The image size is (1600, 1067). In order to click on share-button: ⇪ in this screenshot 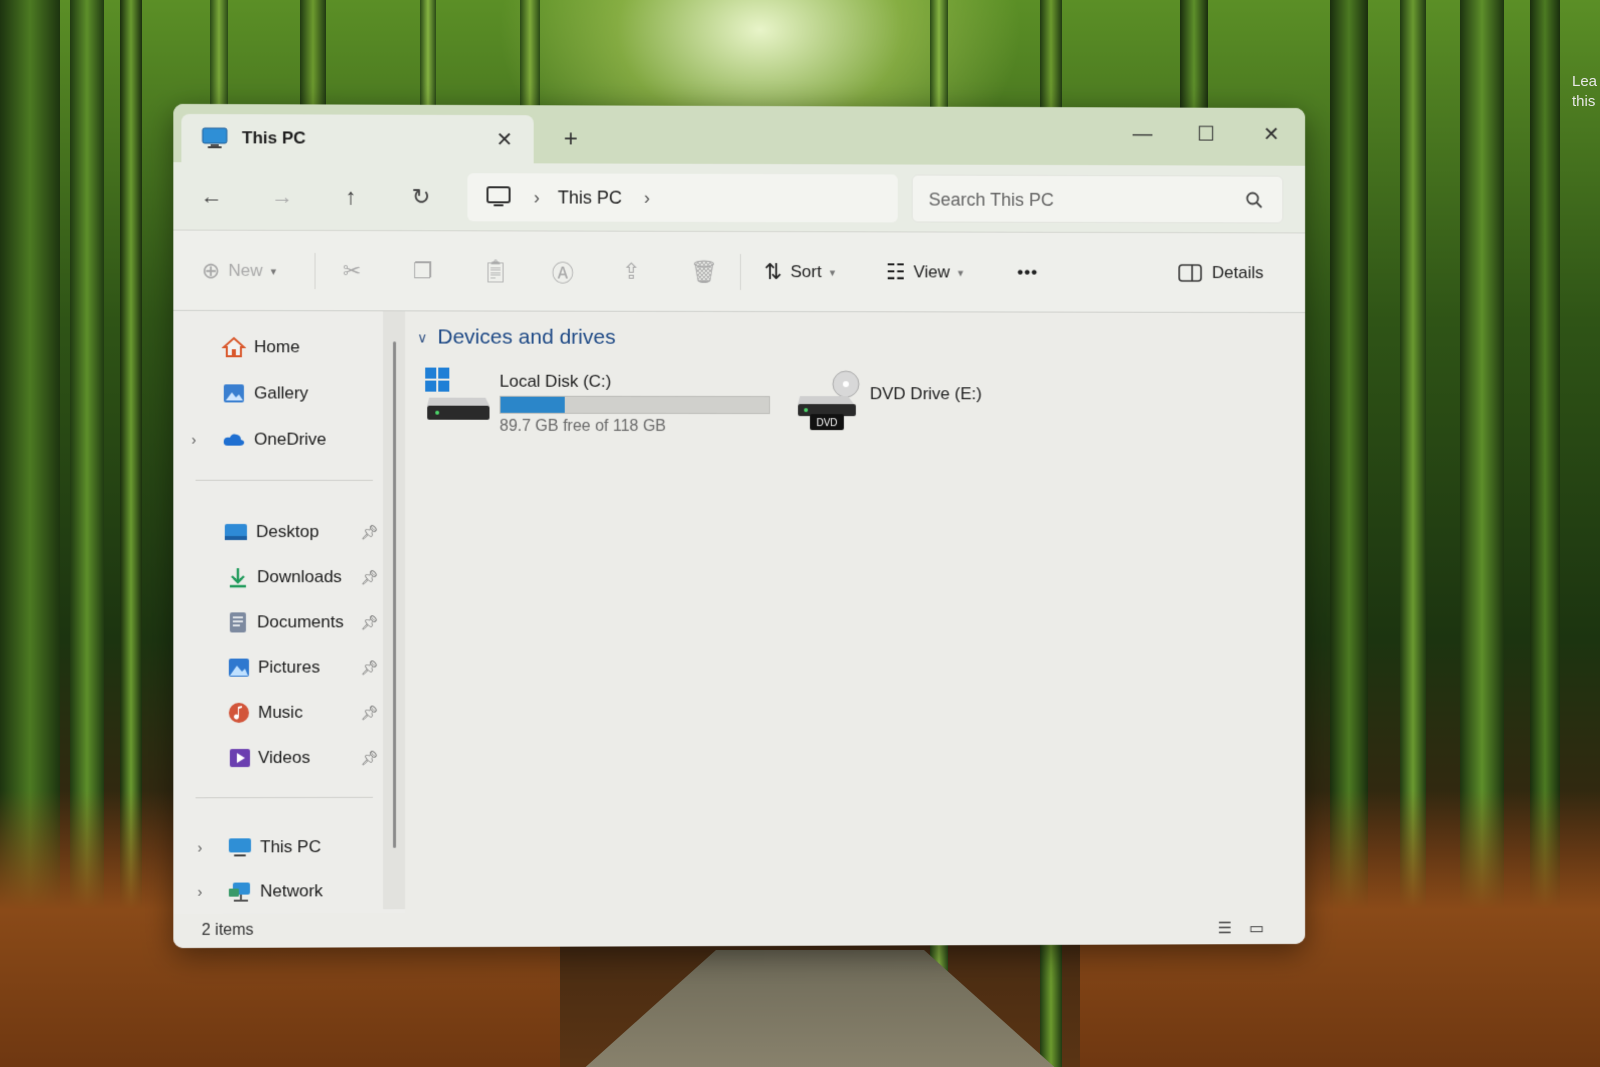, I will do `click(635, 272)`.